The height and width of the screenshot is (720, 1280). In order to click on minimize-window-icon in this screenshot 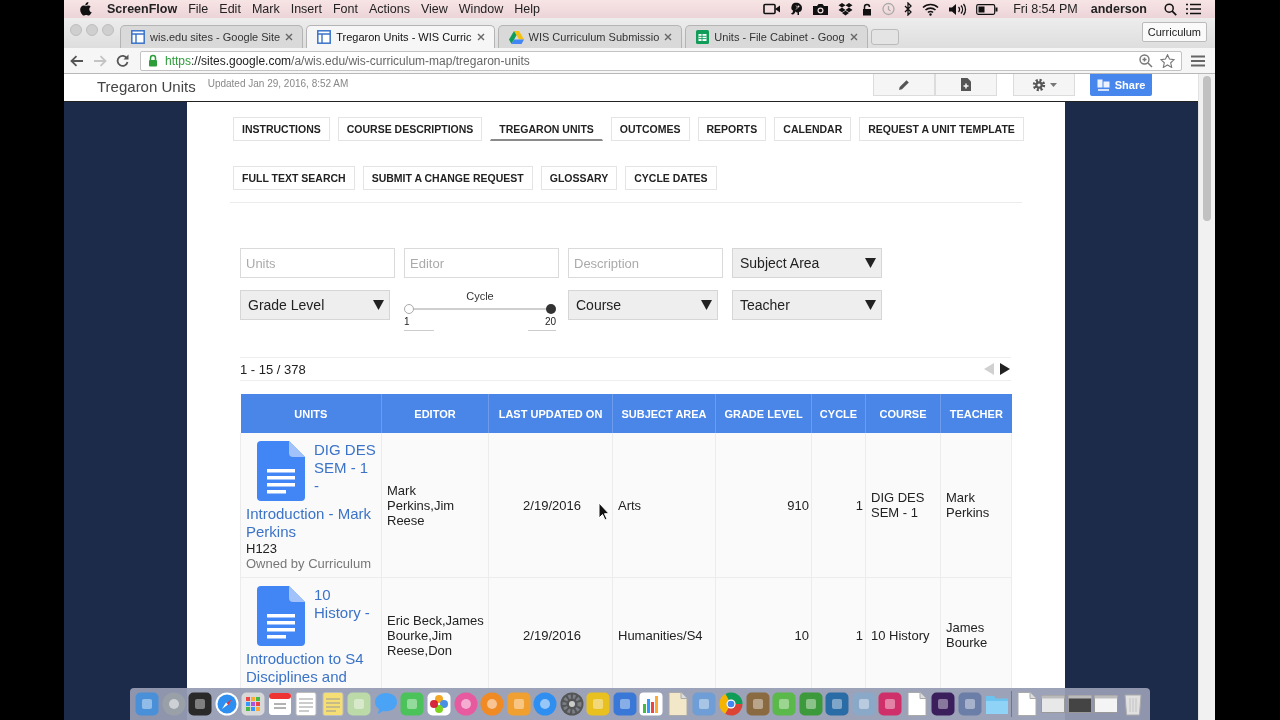, I will do `click(92, 30)`.